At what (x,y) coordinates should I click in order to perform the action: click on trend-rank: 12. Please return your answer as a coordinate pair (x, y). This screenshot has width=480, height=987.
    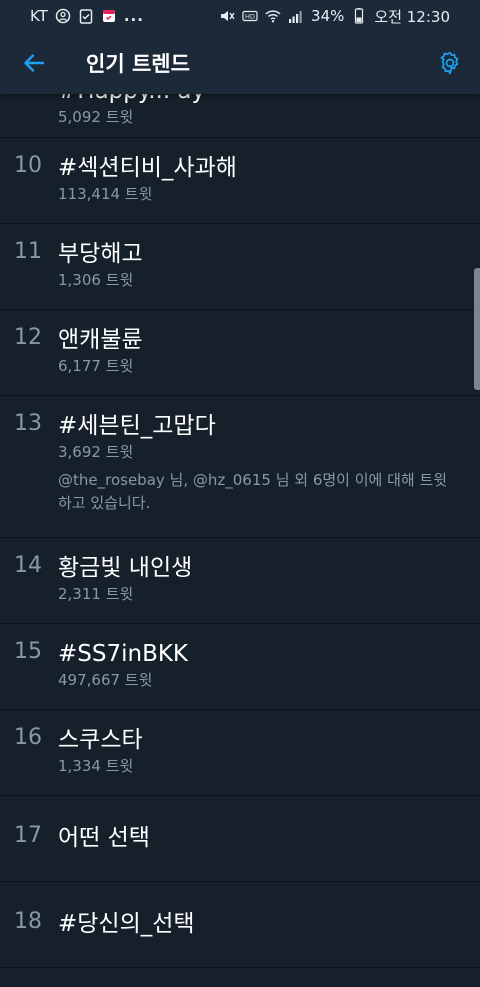
    Looking at the image, I should click on (28, 337).